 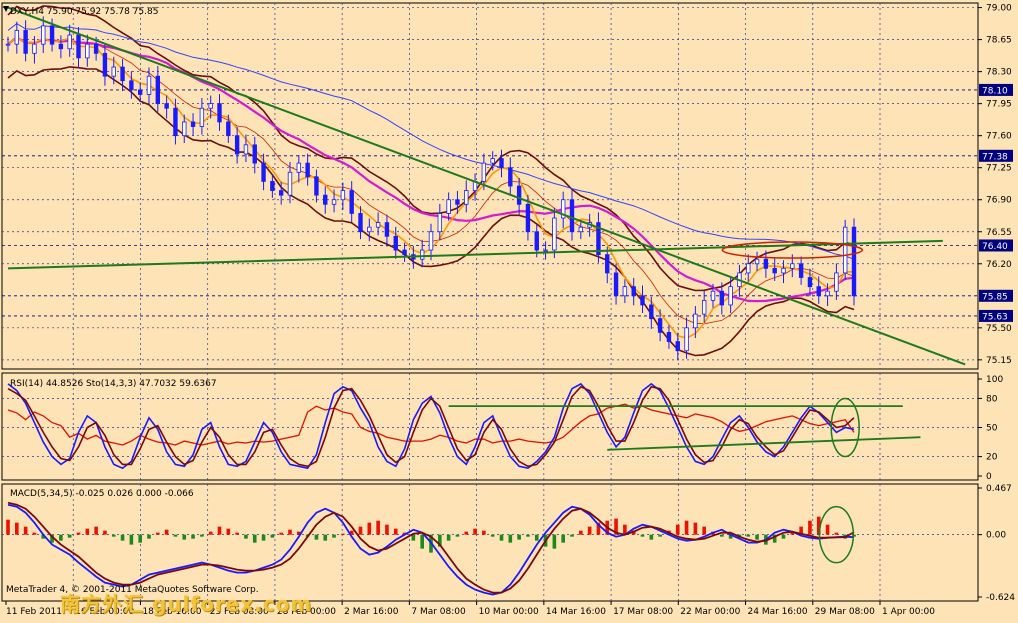 I want to click on rsi-axis-tick-label: 80, so click(x=992, y=399).